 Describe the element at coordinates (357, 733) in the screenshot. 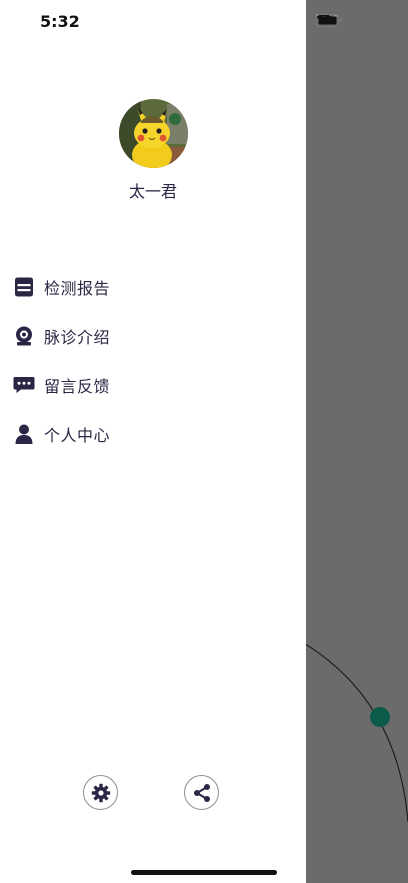

I see `background-arc-graphic` at that location.